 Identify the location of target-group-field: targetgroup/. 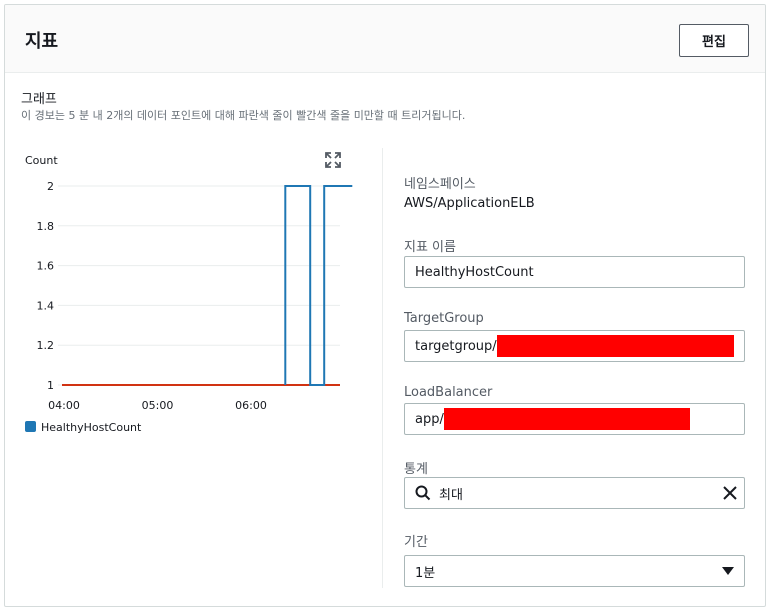
(574, 346).